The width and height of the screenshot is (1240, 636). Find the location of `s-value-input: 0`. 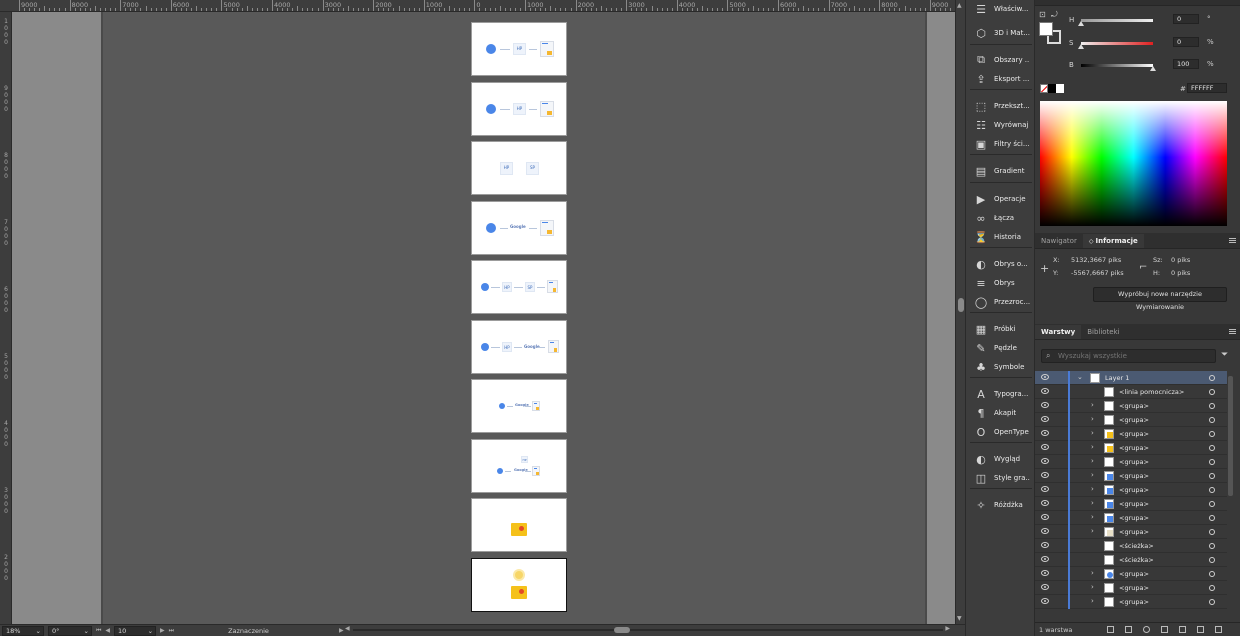

s-value-input: 0 is located at coordinates (1186, 42).